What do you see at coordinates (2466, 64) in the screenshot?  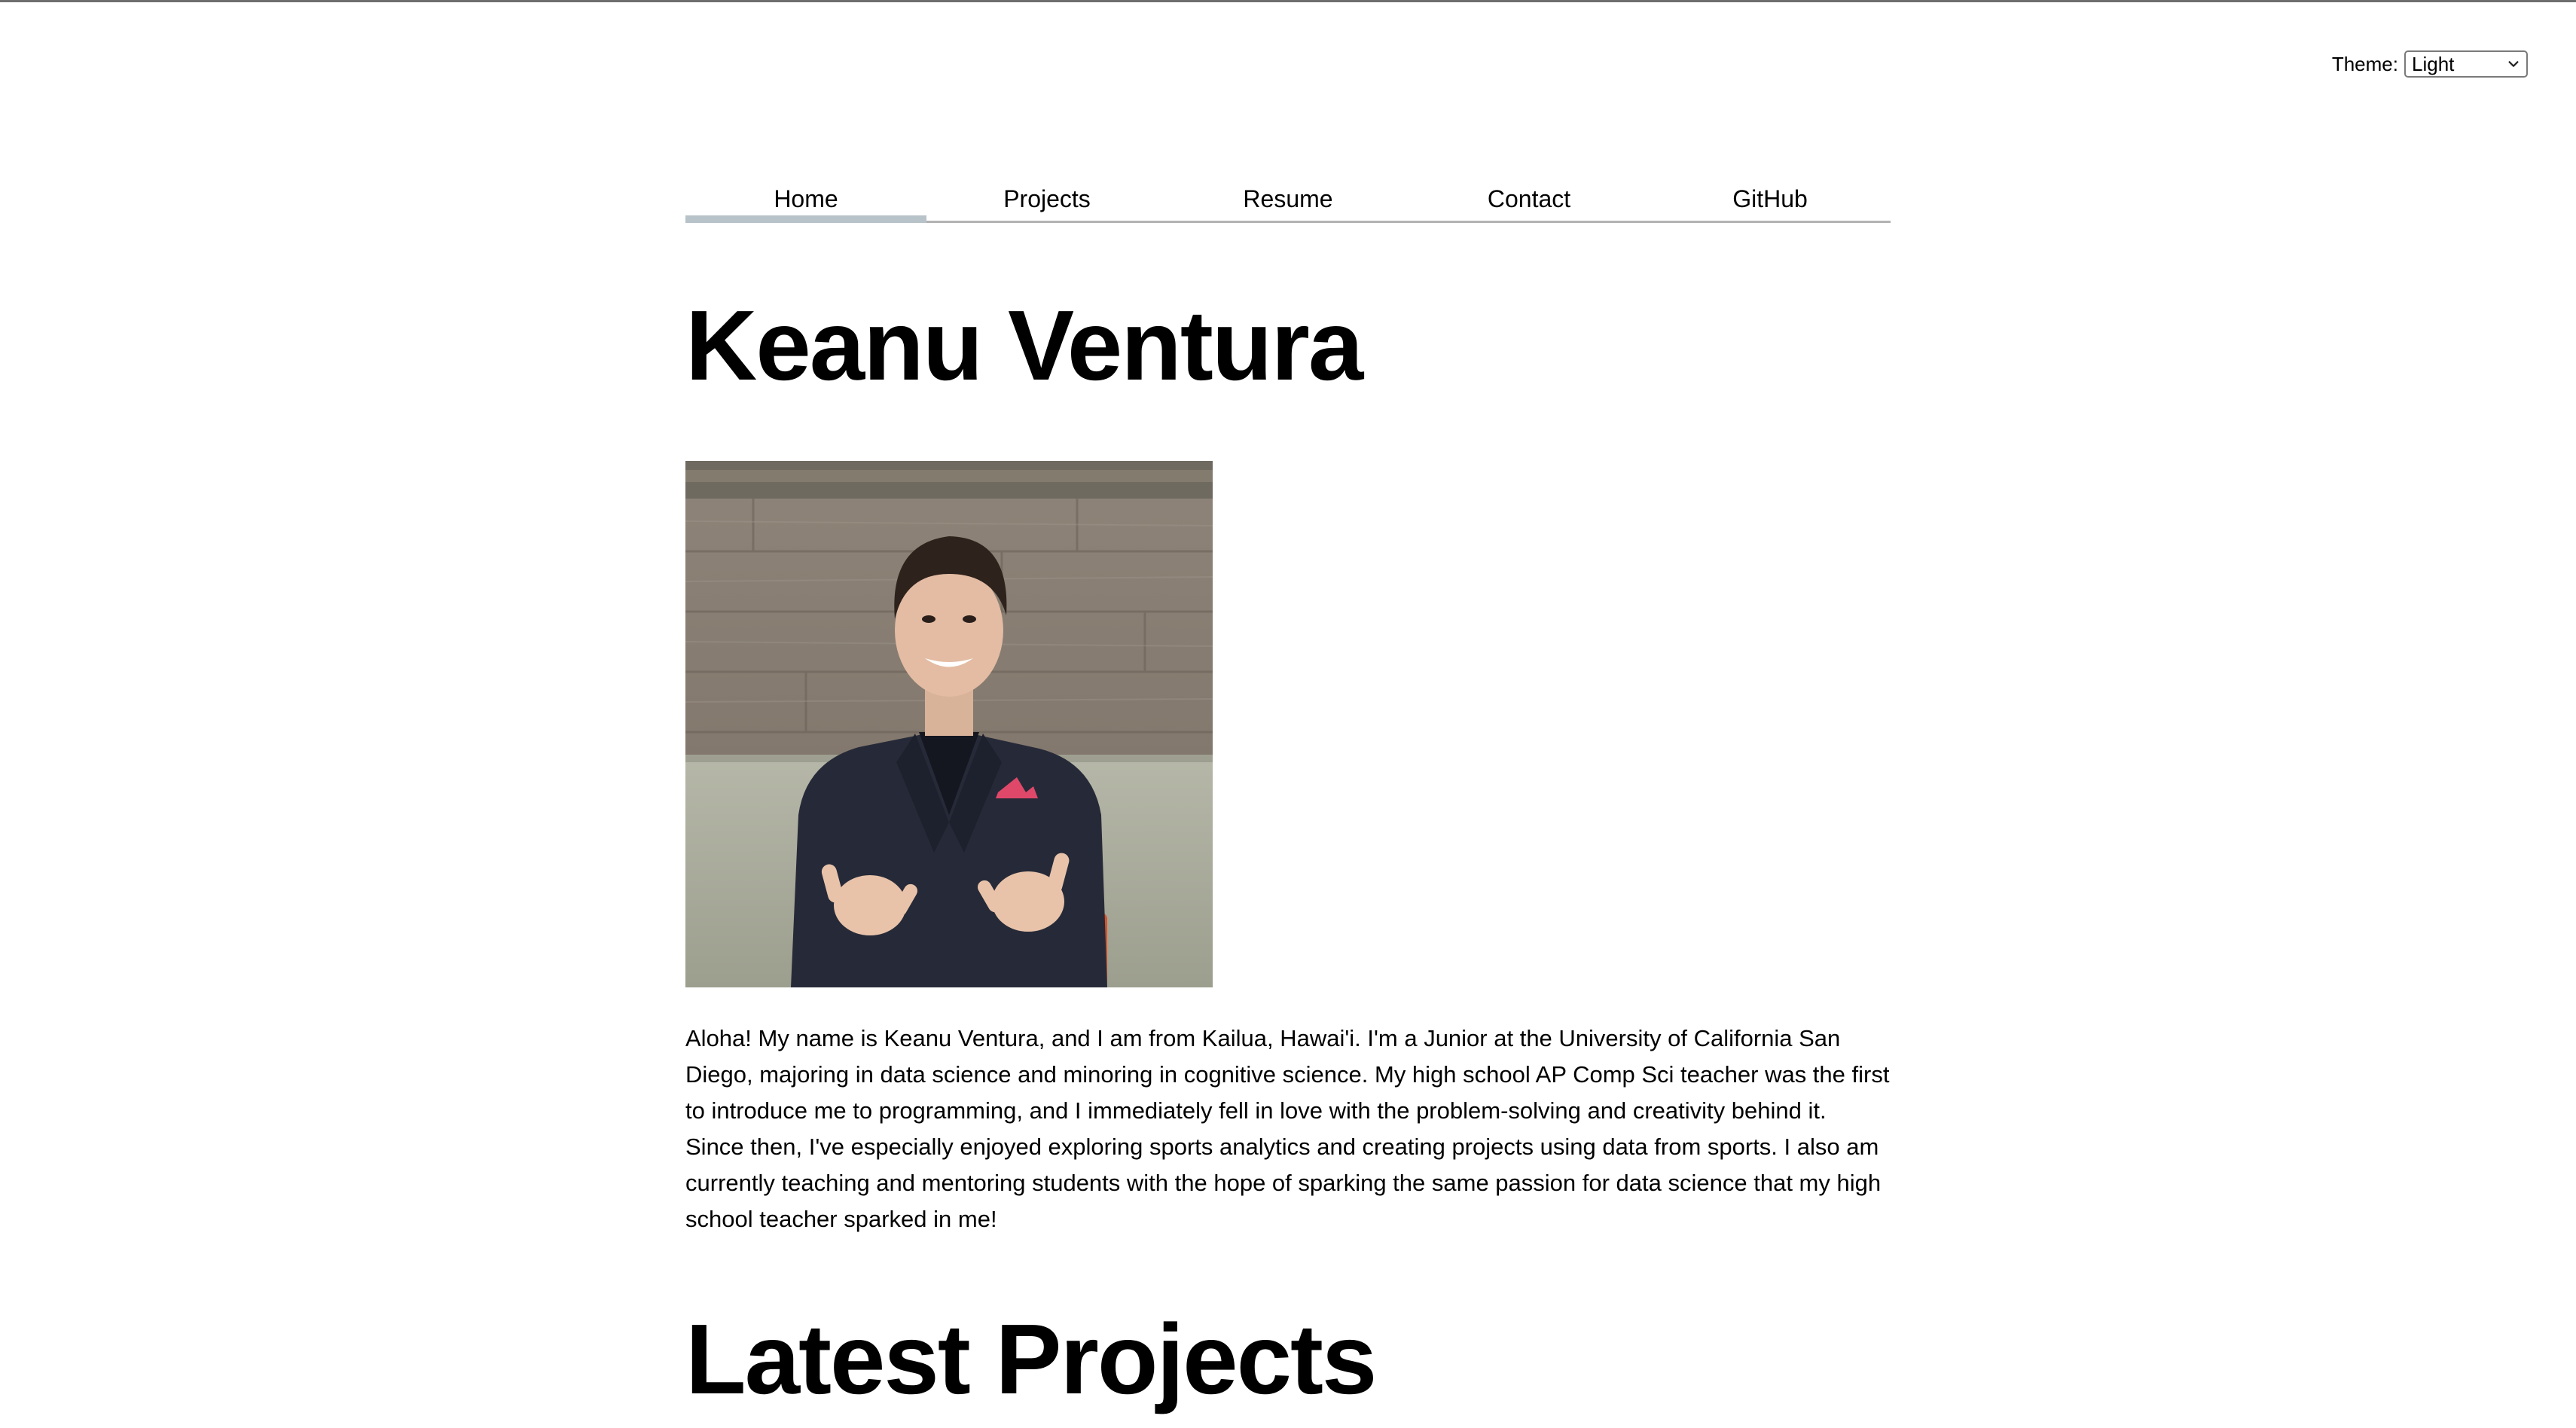 I see `theme-select: Light` at bounding box center [2466, 64].